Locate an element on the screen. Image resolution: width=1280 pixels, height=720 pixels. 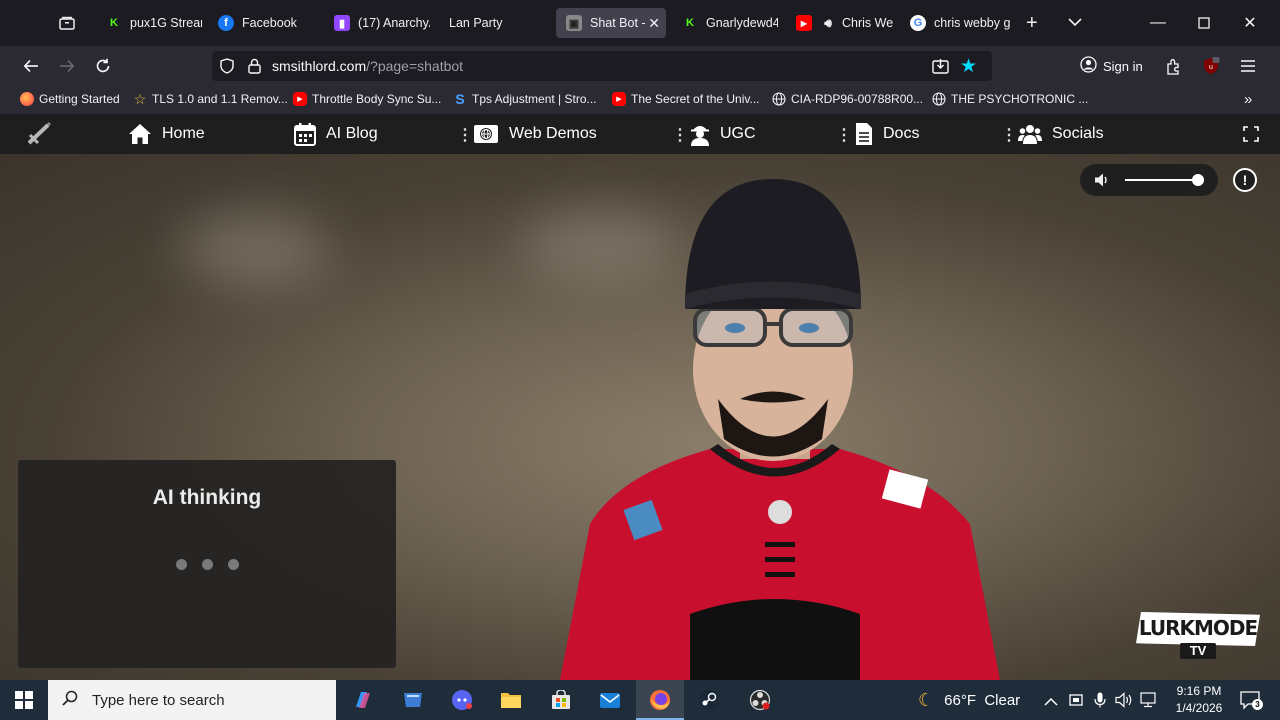
url-text: smsithlord.com/?page=shatbot is located at coordinates (367, 66).